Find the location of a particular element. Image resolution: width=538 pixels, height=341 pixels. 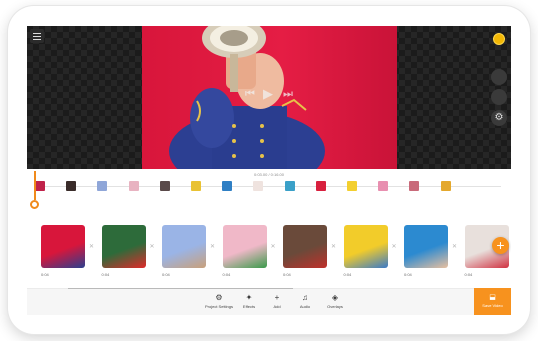

add-clip-button: + is located at coordinates (500, 245).